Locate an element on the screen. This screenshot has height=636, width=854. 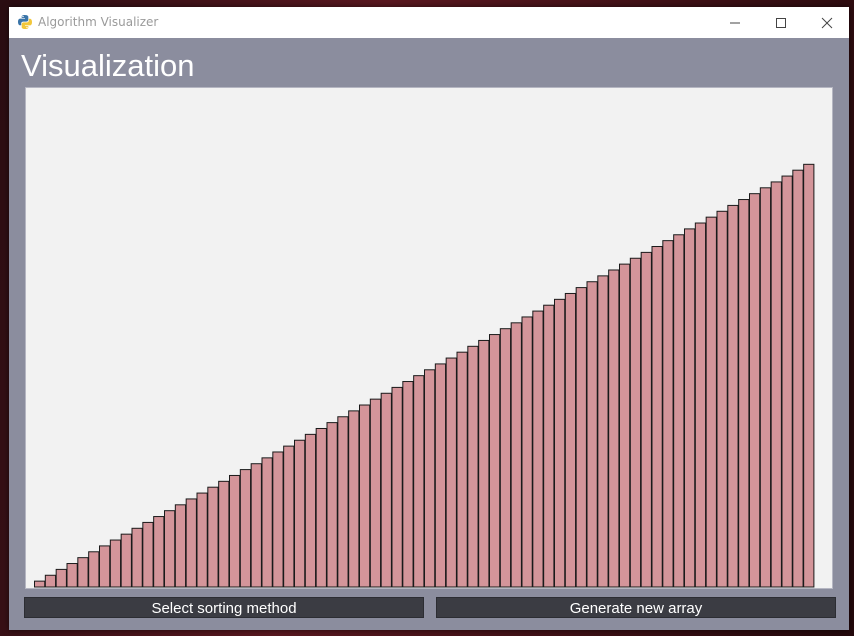
minimize-icon is located at coordinates (735, 22).